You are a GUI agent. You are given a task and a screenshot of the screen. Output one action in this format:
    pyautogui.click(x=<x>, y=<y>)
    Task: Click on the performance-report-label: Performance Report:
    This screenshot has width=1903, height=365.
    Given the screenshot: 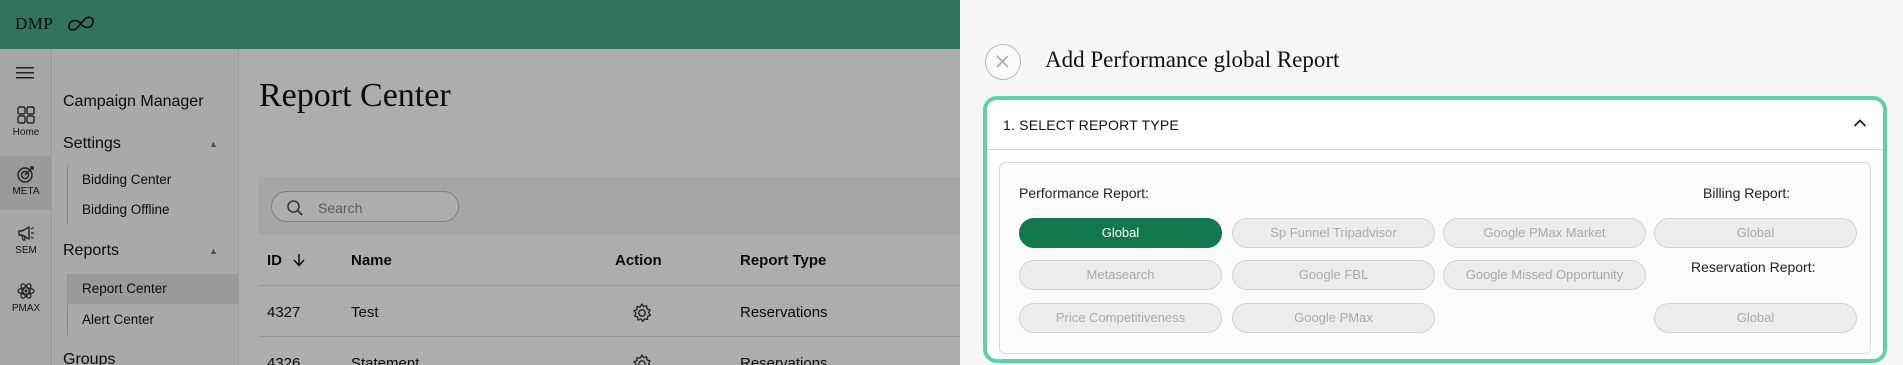 What is the action you would take?
    pyautogui.click(x=1084, y=193)
    